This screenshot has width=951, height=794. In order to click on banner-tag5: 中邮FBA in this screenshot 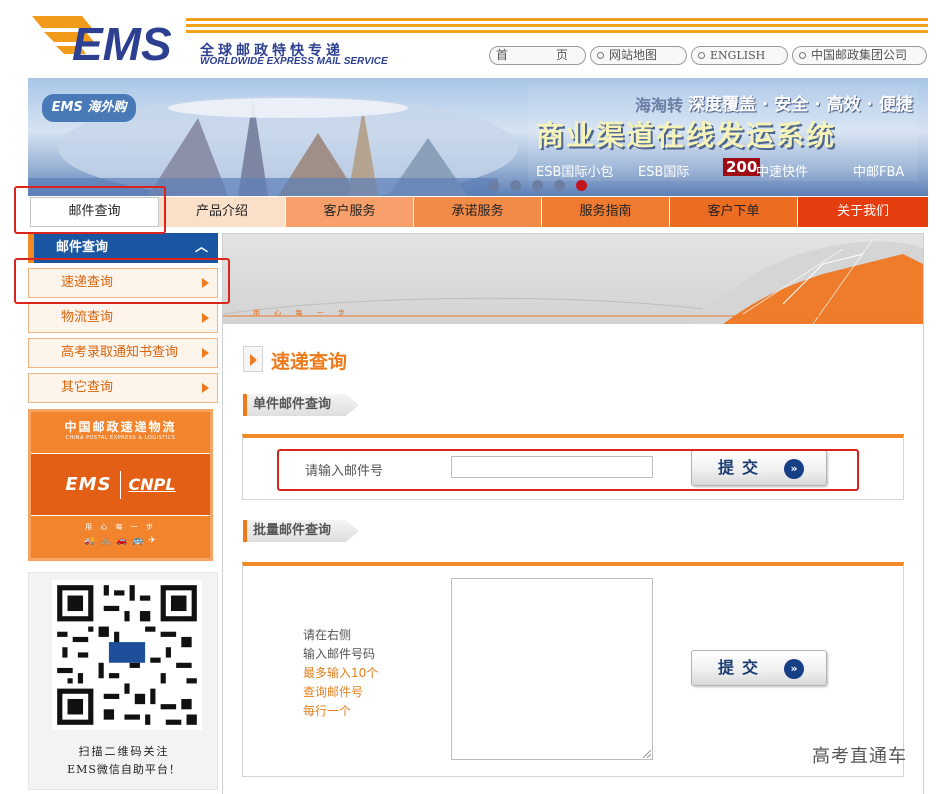, I will do `click(879, 172)`.